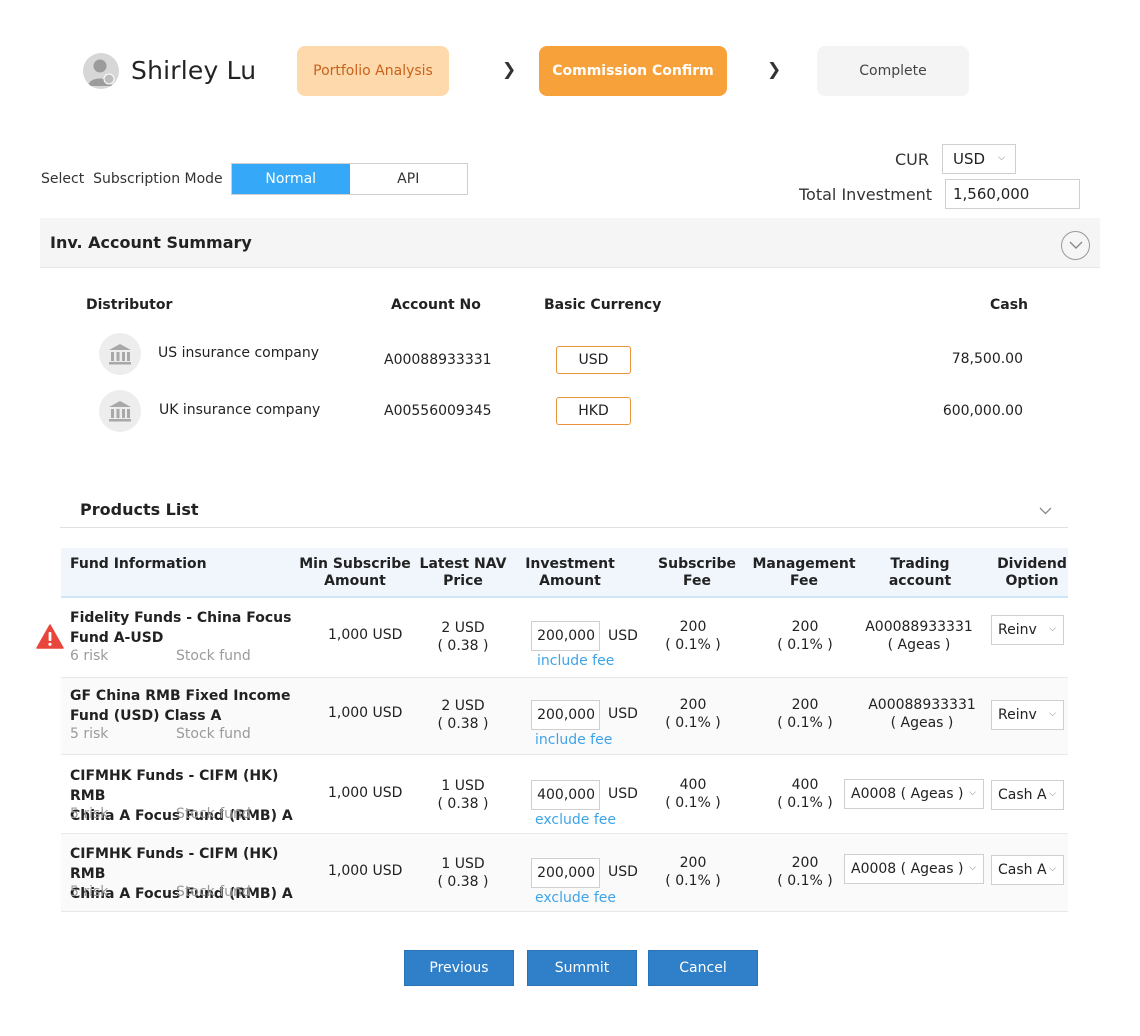 The image size is (1140, 1036). I want to click on step-portfolio-analysis: Portfolio Analysis, so click(373, 71).